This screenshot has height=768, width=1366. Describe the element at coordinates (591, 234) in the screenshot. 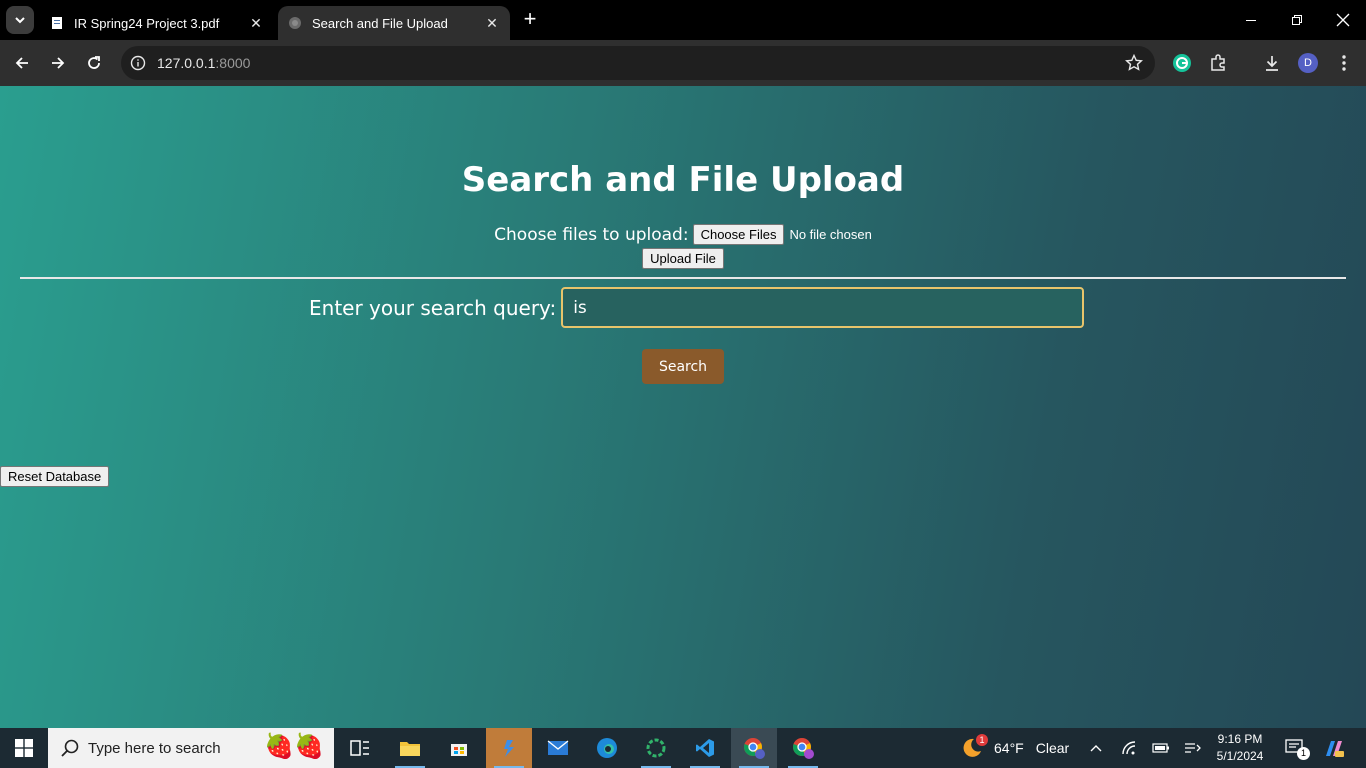

I see `upload-label: Choose files to upload:` at that location.